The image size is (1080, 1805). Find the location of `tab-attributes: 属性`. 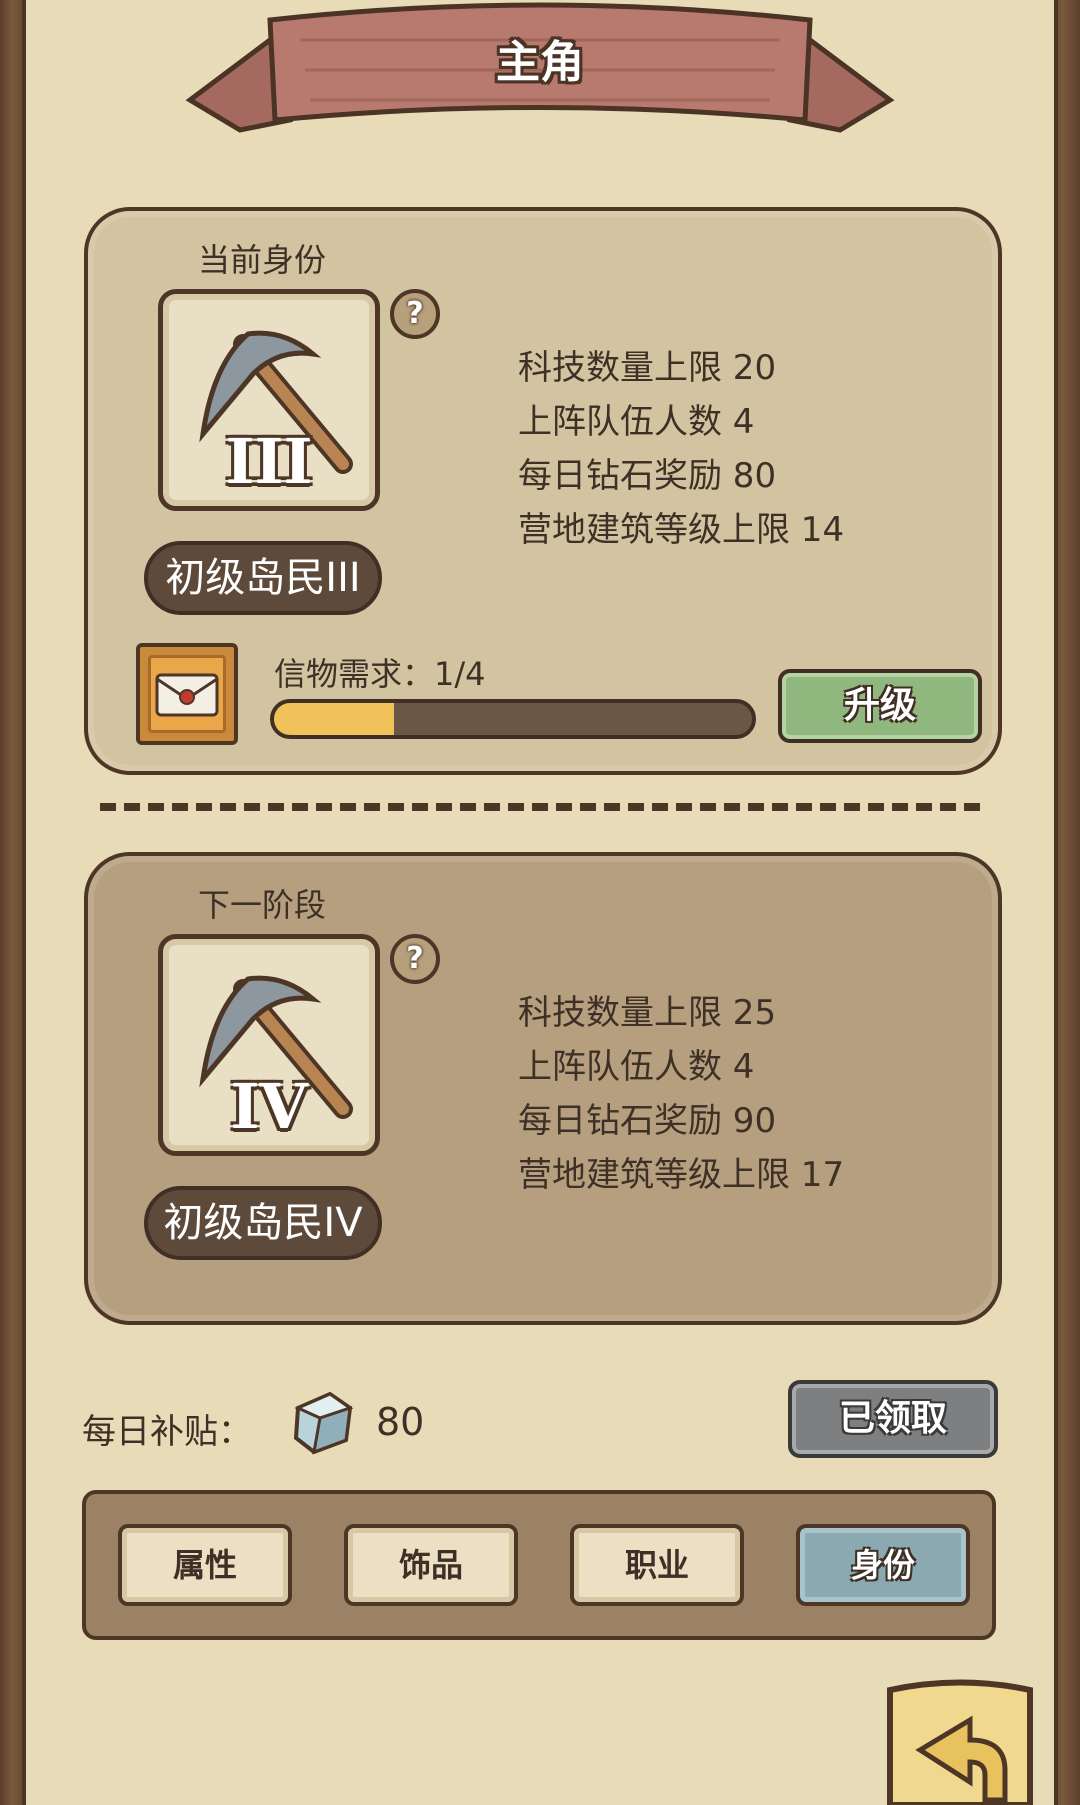

tab-attributes: 属性 is located at coordinates (205, 1565).